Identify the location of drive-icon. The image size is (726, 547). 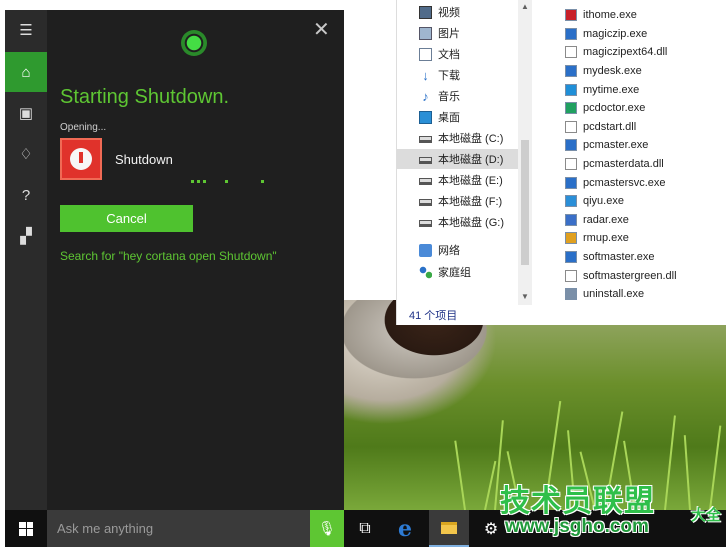
(425, 181).